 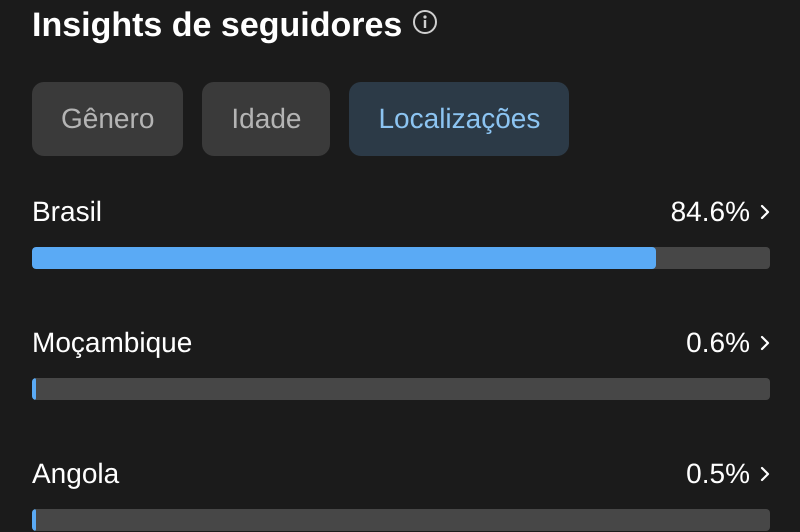 I want to click on tab: Localizações, so click(x=459, y=119).